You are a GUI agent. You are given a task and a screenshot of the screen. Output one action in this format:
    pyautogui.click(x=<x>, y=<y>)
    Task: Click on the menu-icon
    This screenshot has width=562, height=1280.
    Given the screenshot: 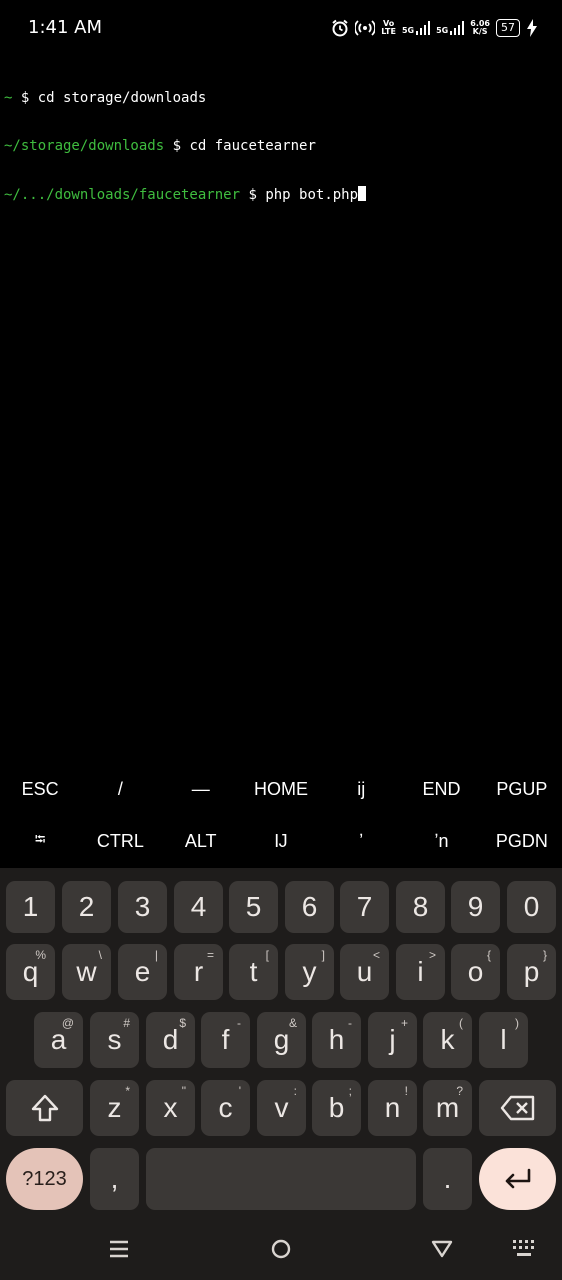 What is the action you would take?
    pyautogui.click(x=119, y=1249)
    